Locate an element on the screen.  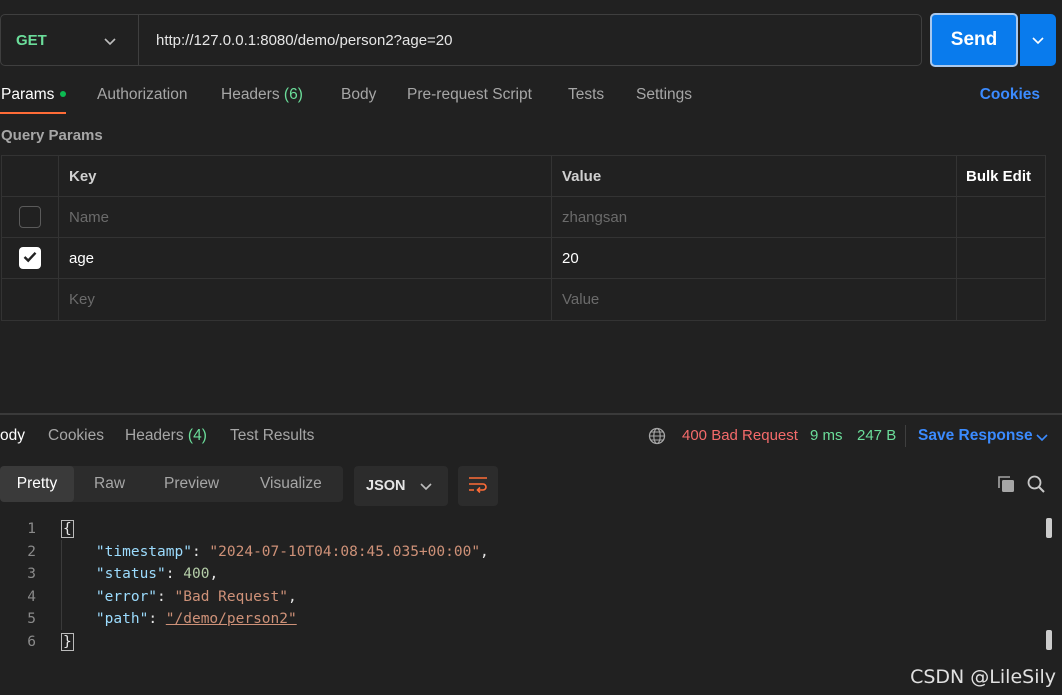
method-select: GET is located at coordinates (70, 40).